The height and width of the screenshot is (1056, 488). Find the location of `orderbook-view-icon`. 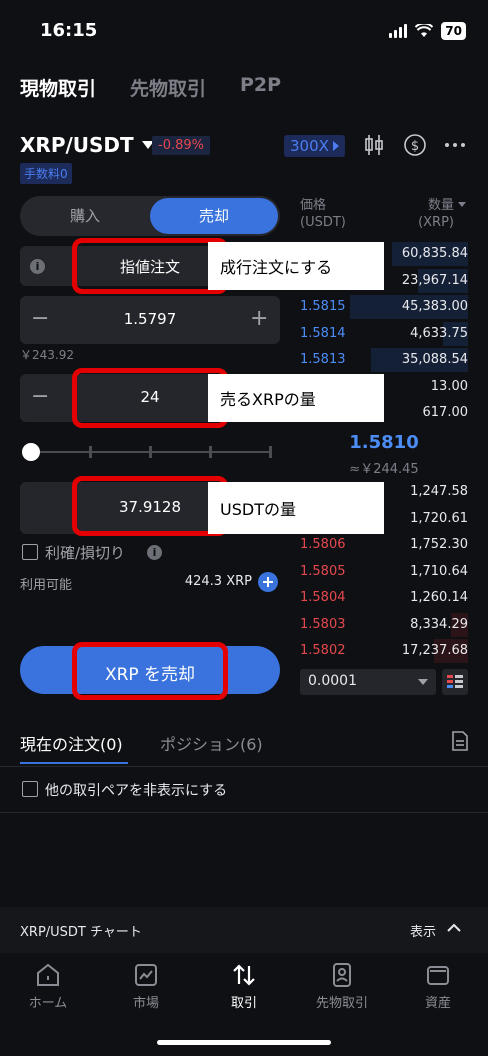

orderbook-view-icon is located at coordinates (455, 682).